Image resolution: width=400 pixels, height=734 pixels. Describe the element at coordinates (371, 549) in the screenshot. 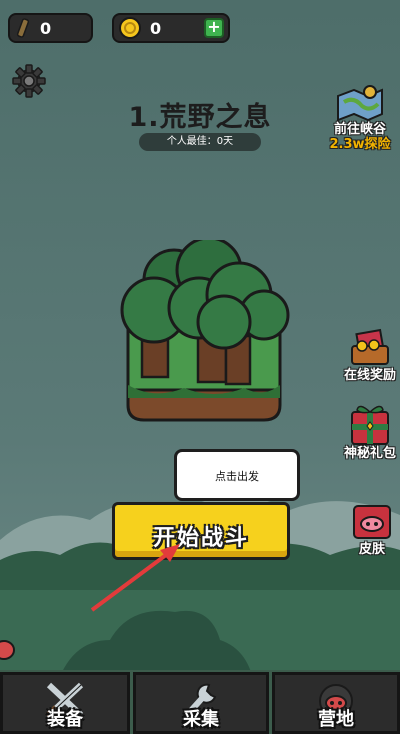

I see `skin-label: 皮肤` at that location.